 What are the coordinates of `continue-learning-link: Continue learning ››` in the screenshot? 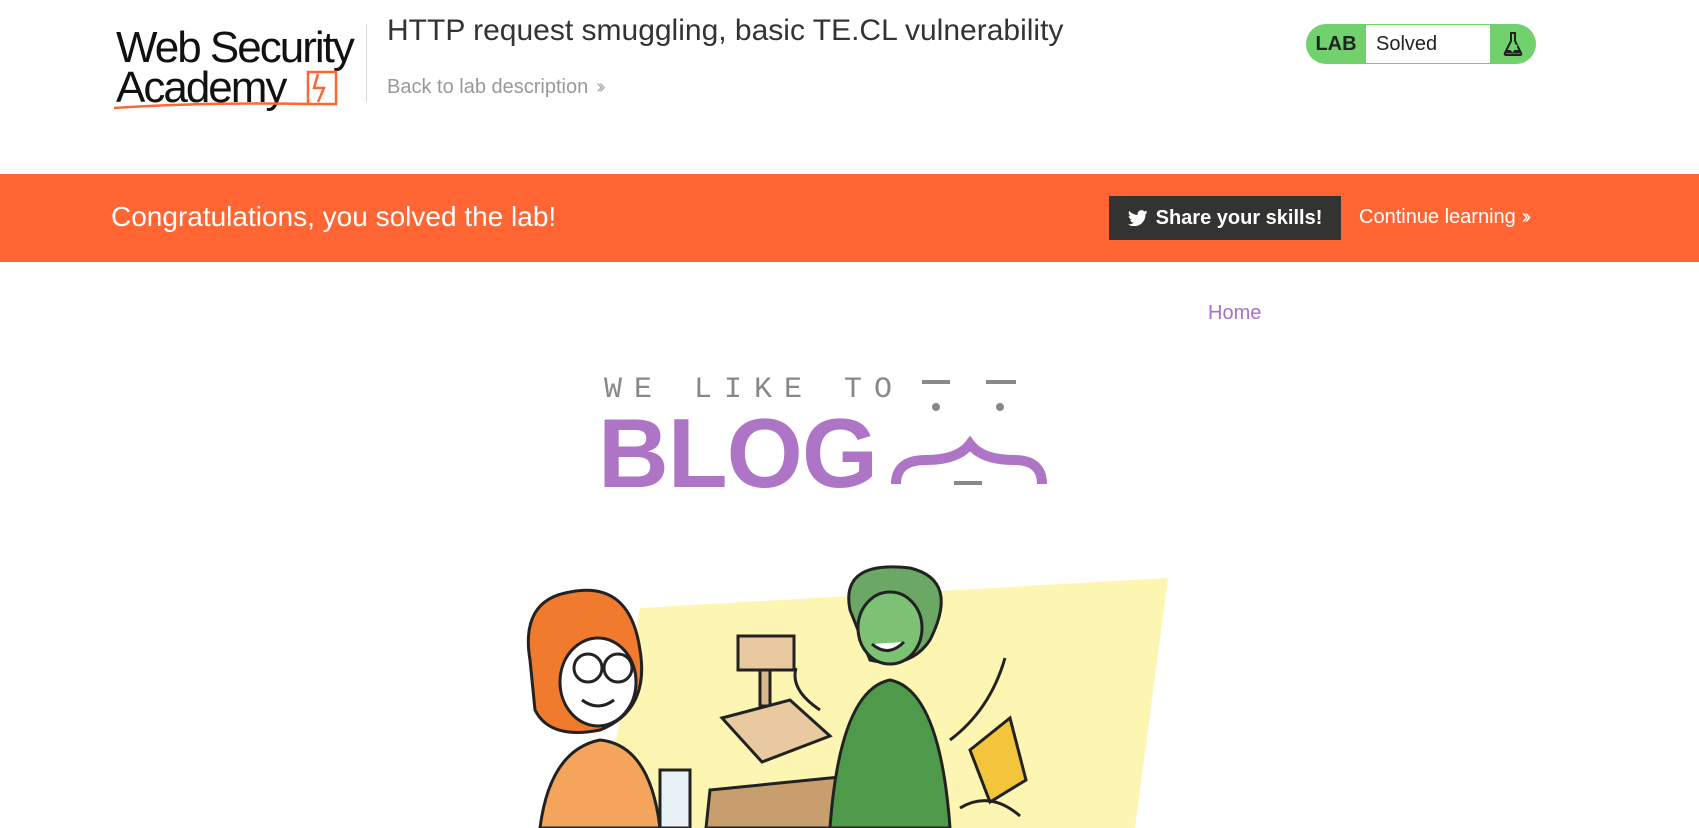 It's located at (1445, 217).